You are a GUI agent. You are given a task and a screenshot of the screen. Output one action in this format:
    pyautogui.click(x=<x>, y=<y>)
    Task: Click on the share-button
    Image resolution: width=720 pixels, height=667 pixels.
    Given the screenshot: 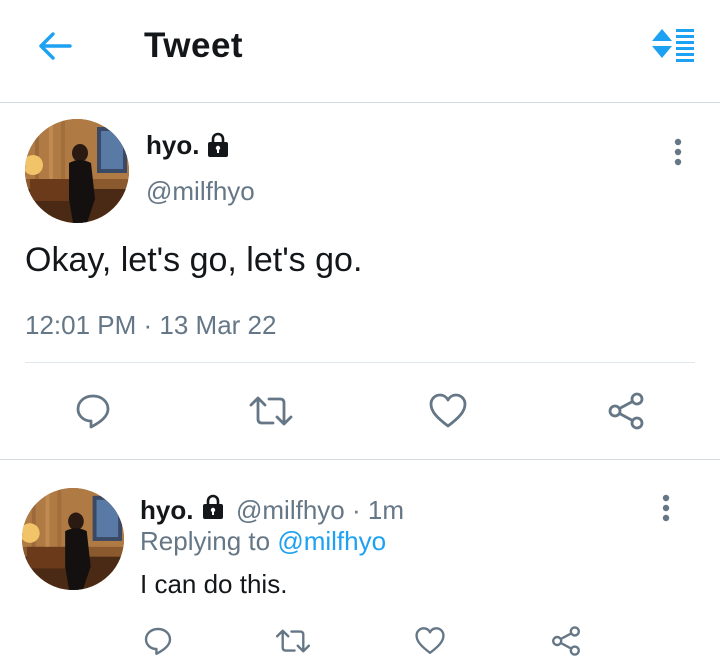 What is the action you would take?
    pyautogui.click(x=626, y=411)
    